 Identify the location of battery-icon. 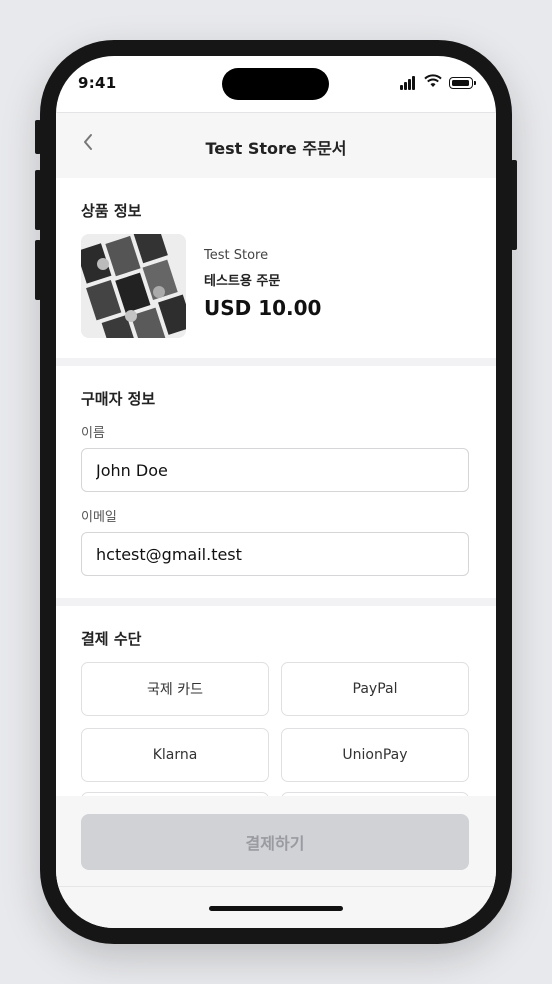
(462, 83).